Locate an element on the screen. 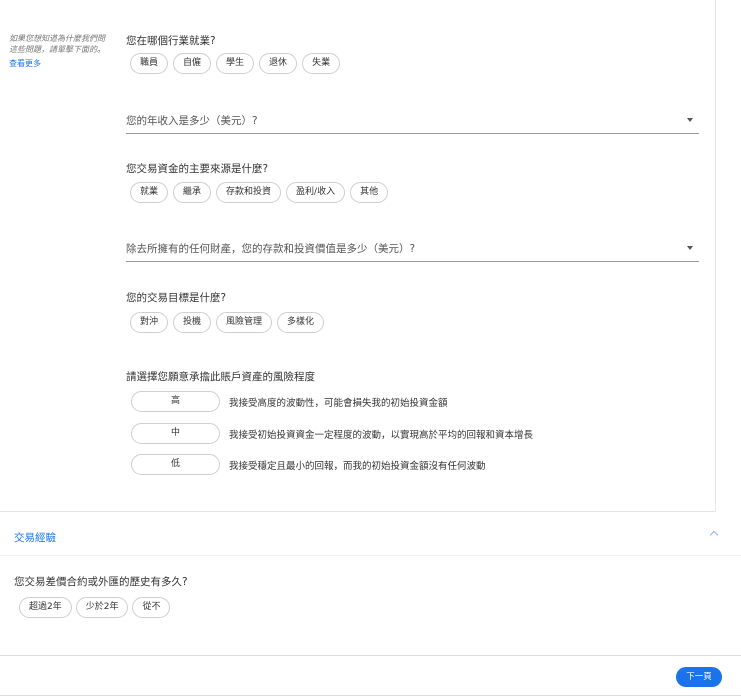  goal-option-hedge: 對沖 is located at coordinates (149, 322).